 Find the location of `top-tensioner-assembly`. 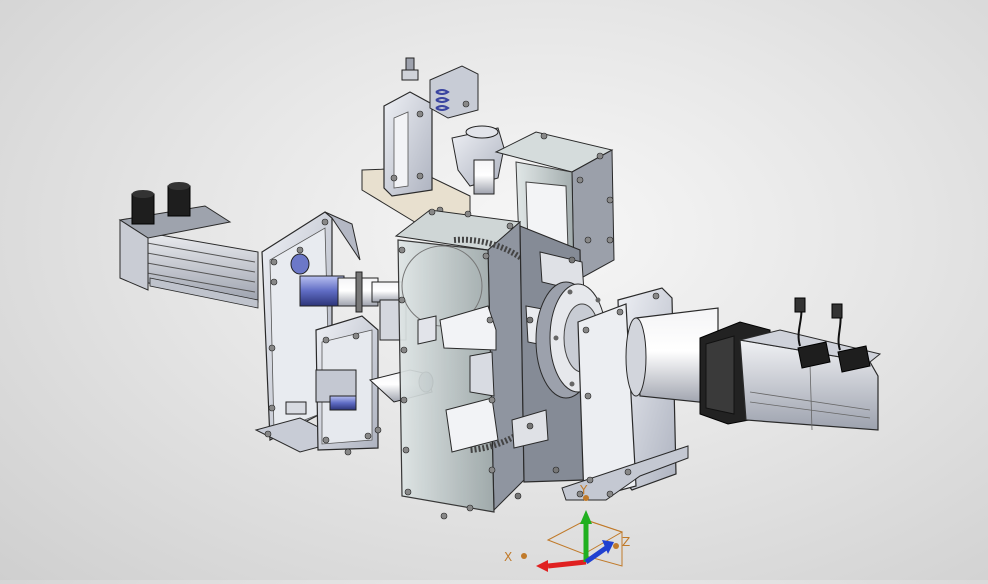

top-tensioner-assembly is located at coordinates (433, 141).